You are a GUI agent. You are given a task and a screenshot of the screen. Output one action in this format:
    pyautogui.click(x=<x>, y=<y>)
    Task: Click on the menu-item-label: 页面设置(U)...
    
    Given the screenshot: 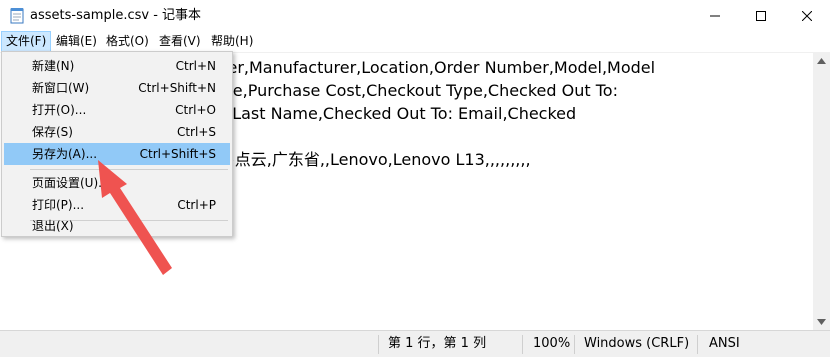 What is the action you would take?
    pyautogui.click(x=71, y=183)
    